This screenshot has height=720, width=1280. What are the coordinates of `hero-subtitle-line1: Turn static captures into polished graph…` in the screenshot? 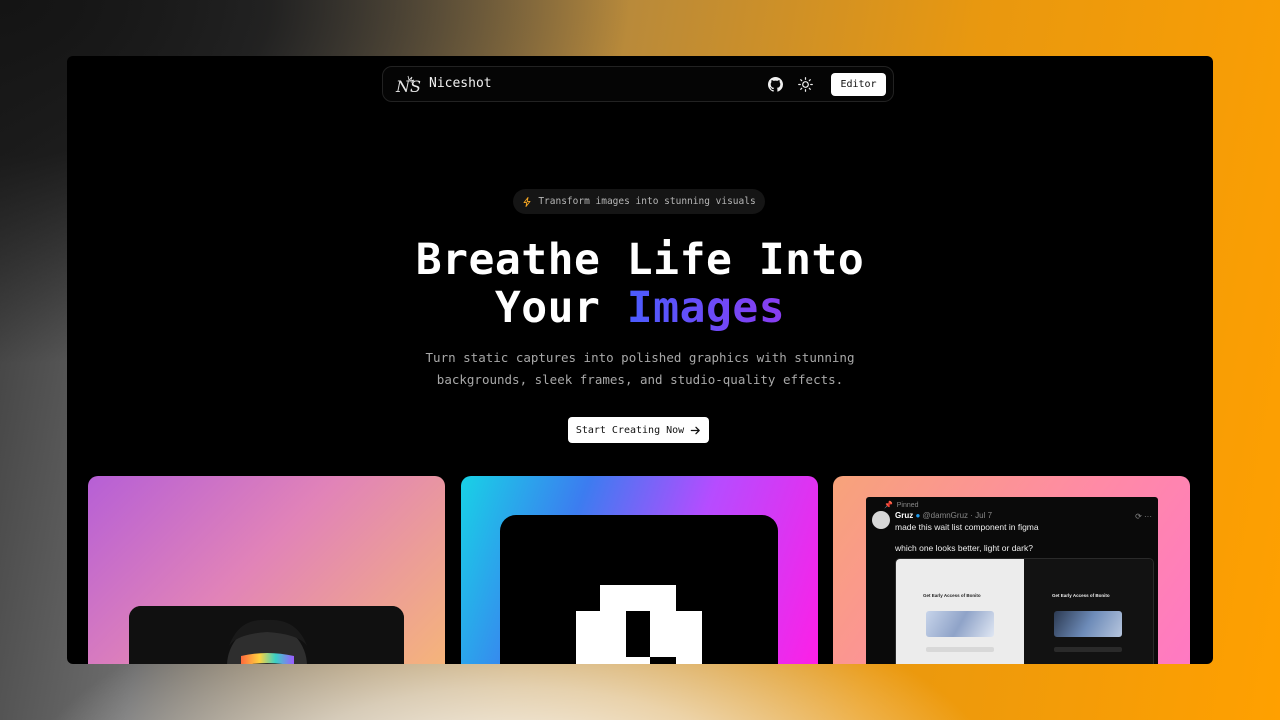 It's located at (640, 357).